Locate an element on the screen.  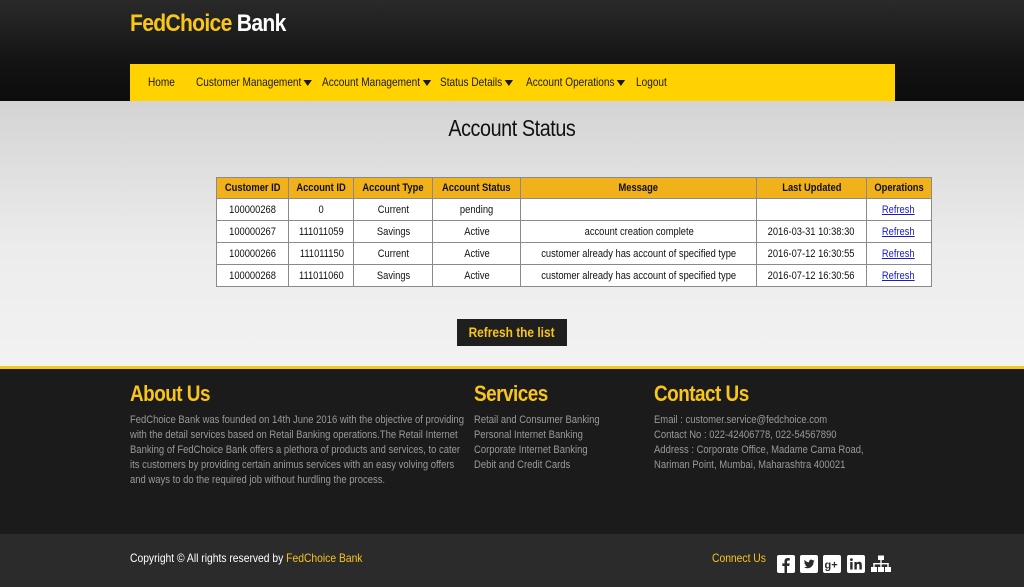
table-row: 100000268 0 Current pending Refresh is located at coordinates (573, 209).